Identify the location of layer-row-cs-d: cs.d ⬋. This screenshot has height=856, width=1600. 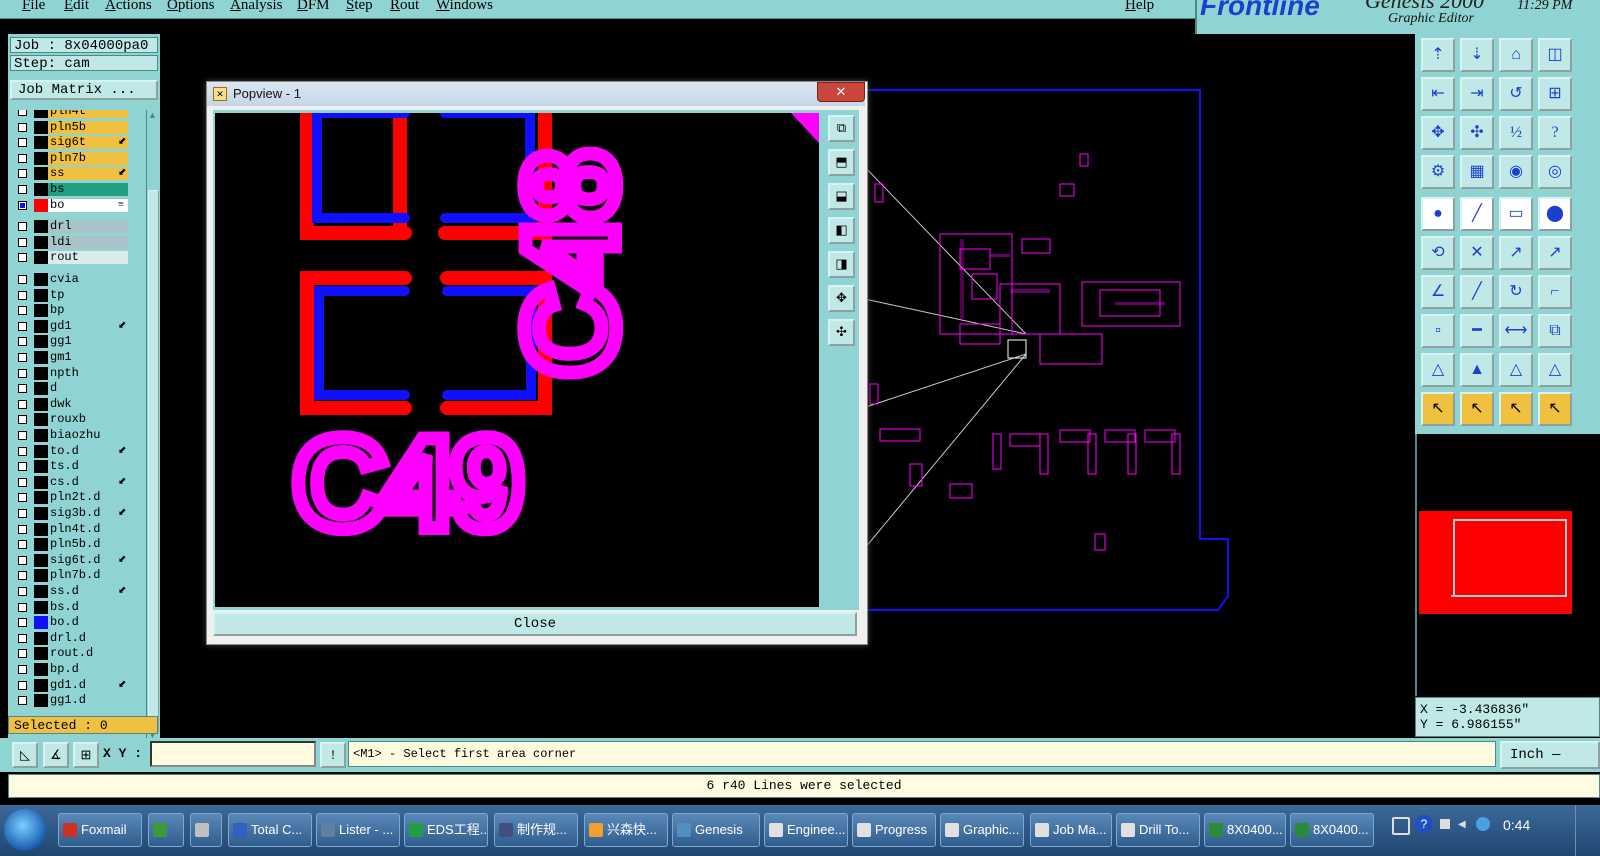
(76, 482).